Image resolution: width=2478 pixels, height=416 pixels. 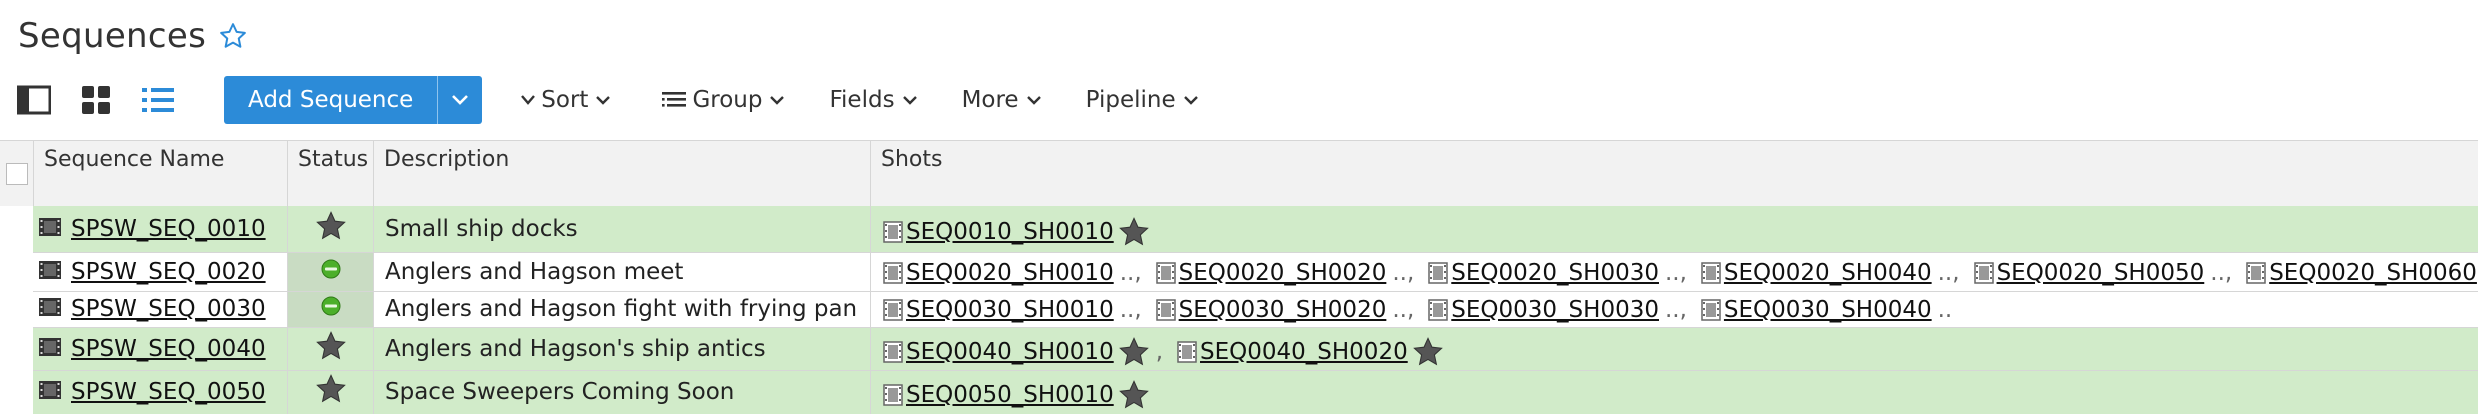 What do you see at coordinates (168, 272) in the screenshot?
I see `sequence-name-link: SPSW_SEQ_0020` at bounding box center [168, 272].